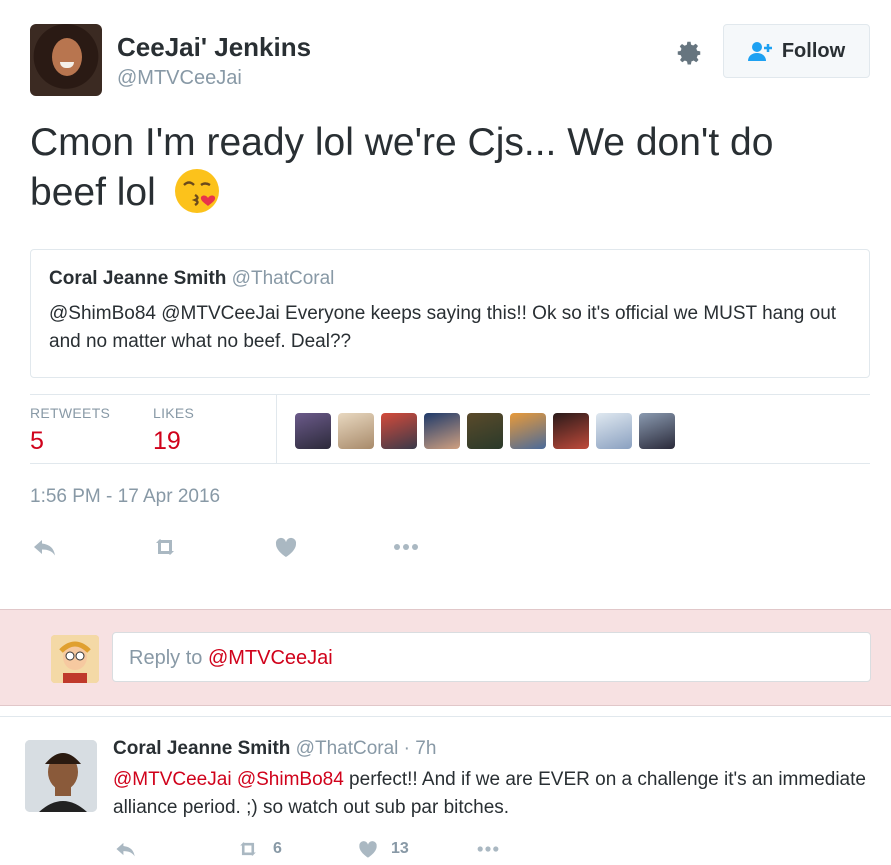 This screenshot has width=891, height=865. Describe the element at coordinates (277, 848) in the screenshot. I see `reply-retweet-count: 6` at that location.